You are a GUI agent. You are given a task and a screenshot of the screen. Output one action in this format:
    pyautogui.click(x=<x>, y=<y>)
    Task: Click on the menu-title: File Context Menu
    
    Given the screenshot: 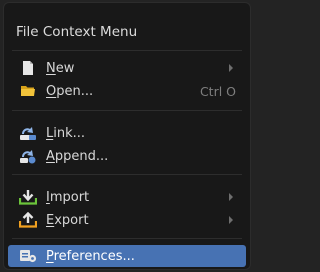 What is the action you would take?
    pyautogui.click(x=77, y=32)
    